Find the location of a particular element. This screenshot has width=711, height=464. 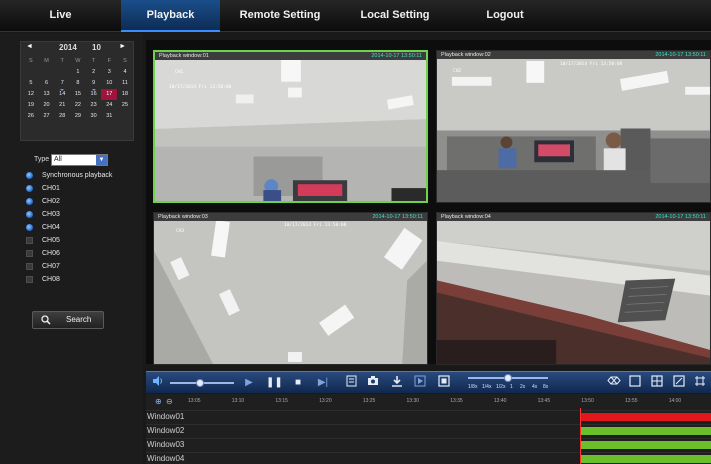

tab-playback: Playback is located at coordinates (170, 16).